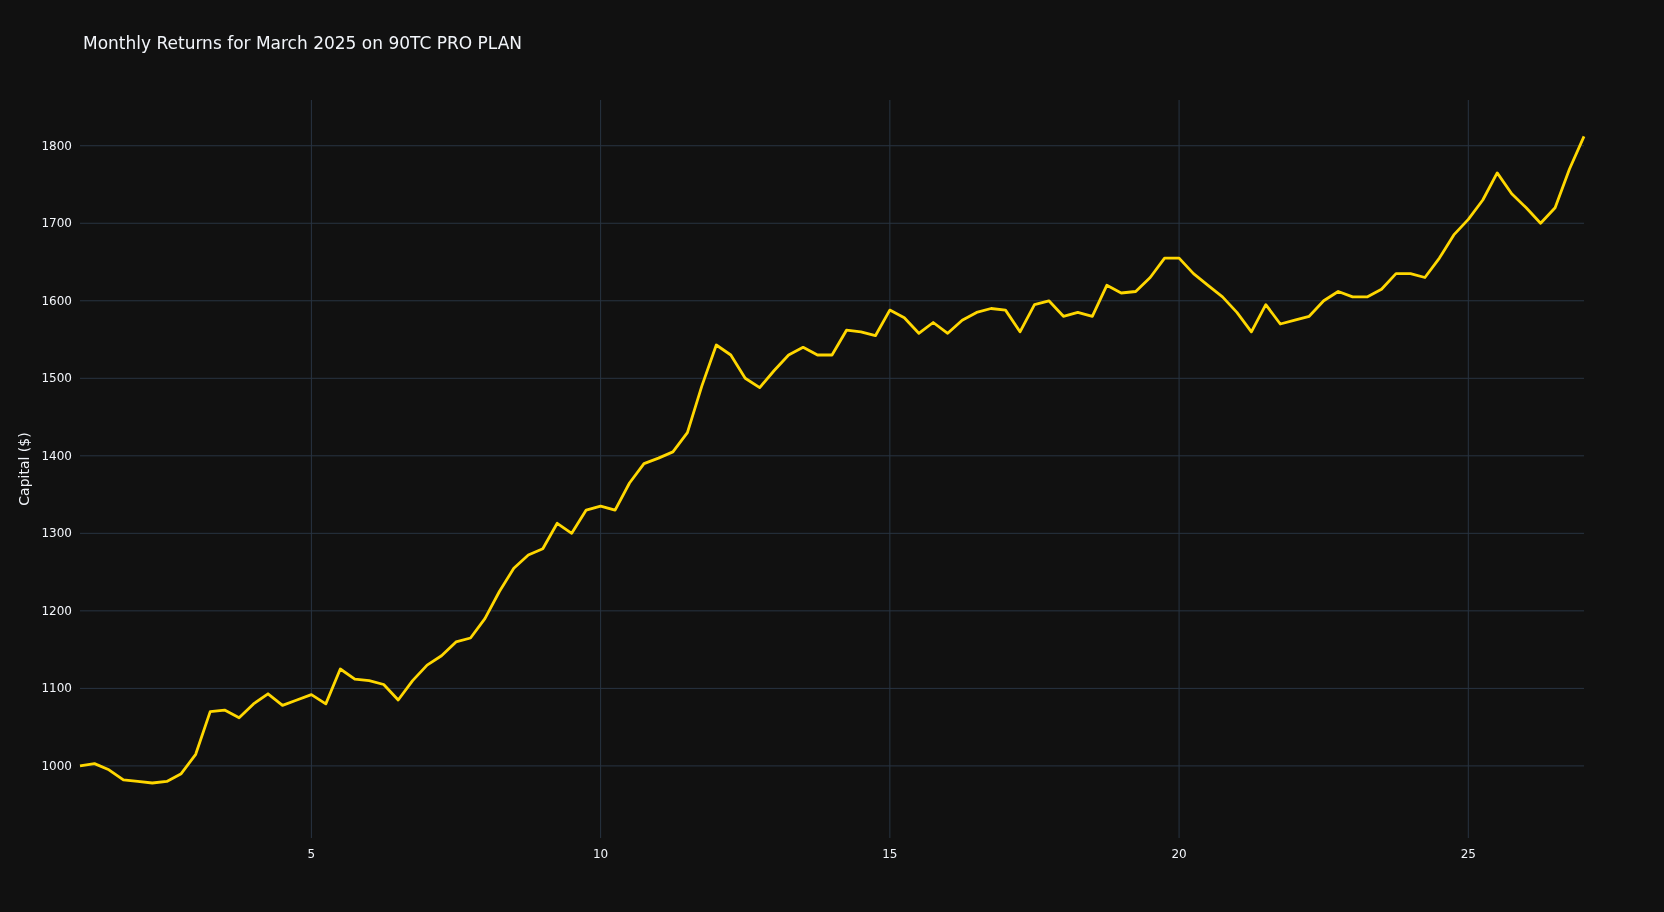 The image size is (1664, 912). I want to click on tick-label: 15, so click(890, 854).